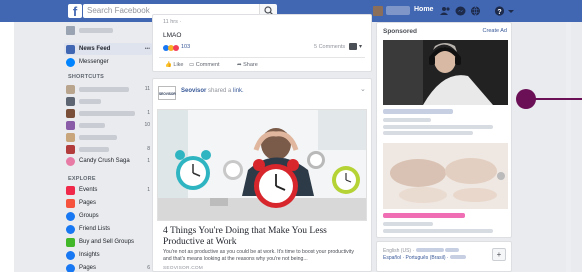 The height and width of the screenshot is (272, 582). What do you see at coordinates (172, 22) in the screenshot?
I see `post-timestamp: 11 hrs ·` at bounding box center [172, 22].